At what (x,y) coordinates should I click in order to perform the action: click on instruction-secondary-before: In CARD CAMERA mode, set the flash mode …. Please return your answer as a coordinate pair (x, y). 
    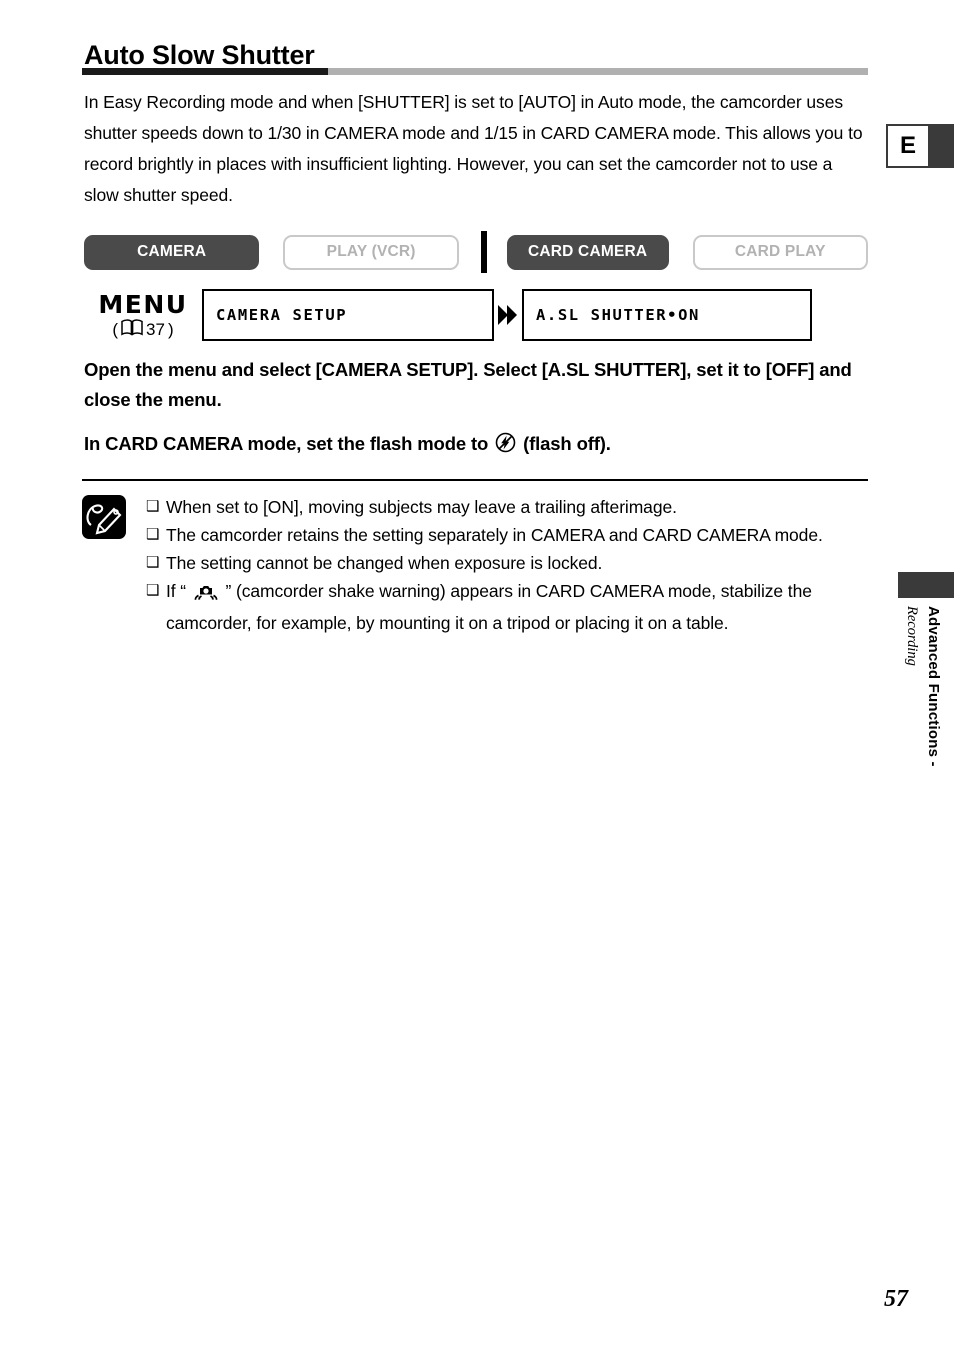
    Looking at the image, I should click on (289, 444).